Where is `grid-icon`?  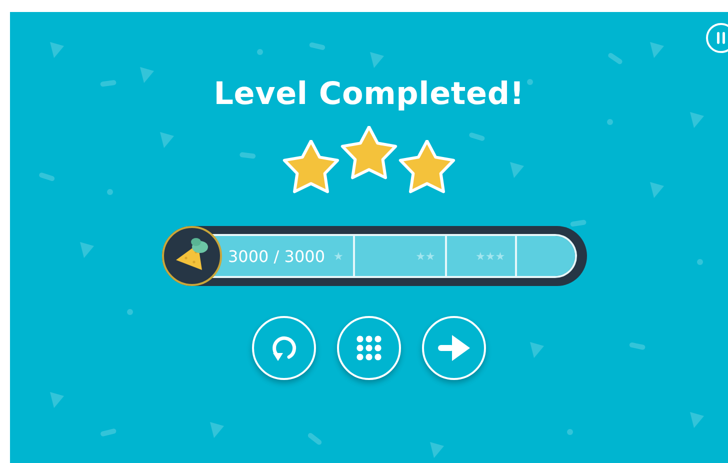
grid-icon is located at coordinates (369, 348).